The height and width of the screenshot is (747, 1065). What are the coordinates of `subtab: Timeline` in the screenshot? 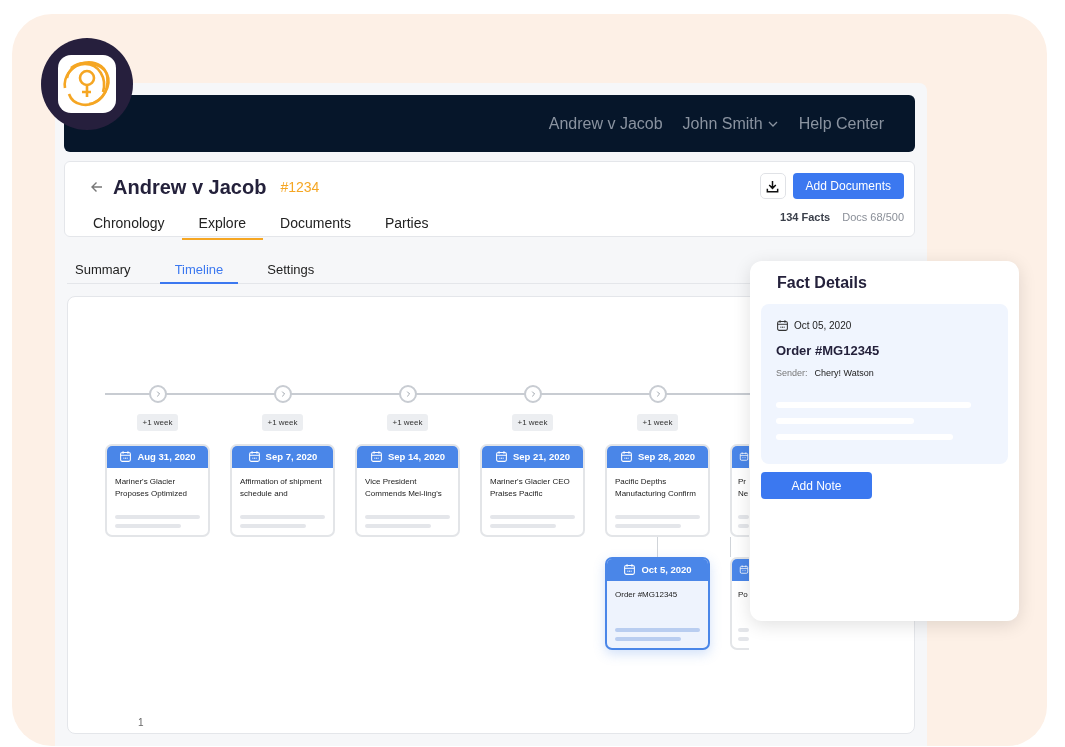 It's located at (199, 272).